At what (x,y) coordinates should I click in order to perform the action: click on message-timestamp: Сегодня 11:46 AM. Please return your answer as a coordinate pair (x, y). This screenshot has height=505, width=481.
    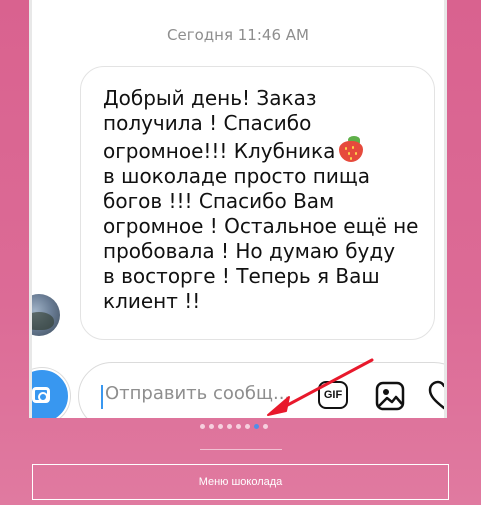
    Looking at the image, I should click on (238, 35).